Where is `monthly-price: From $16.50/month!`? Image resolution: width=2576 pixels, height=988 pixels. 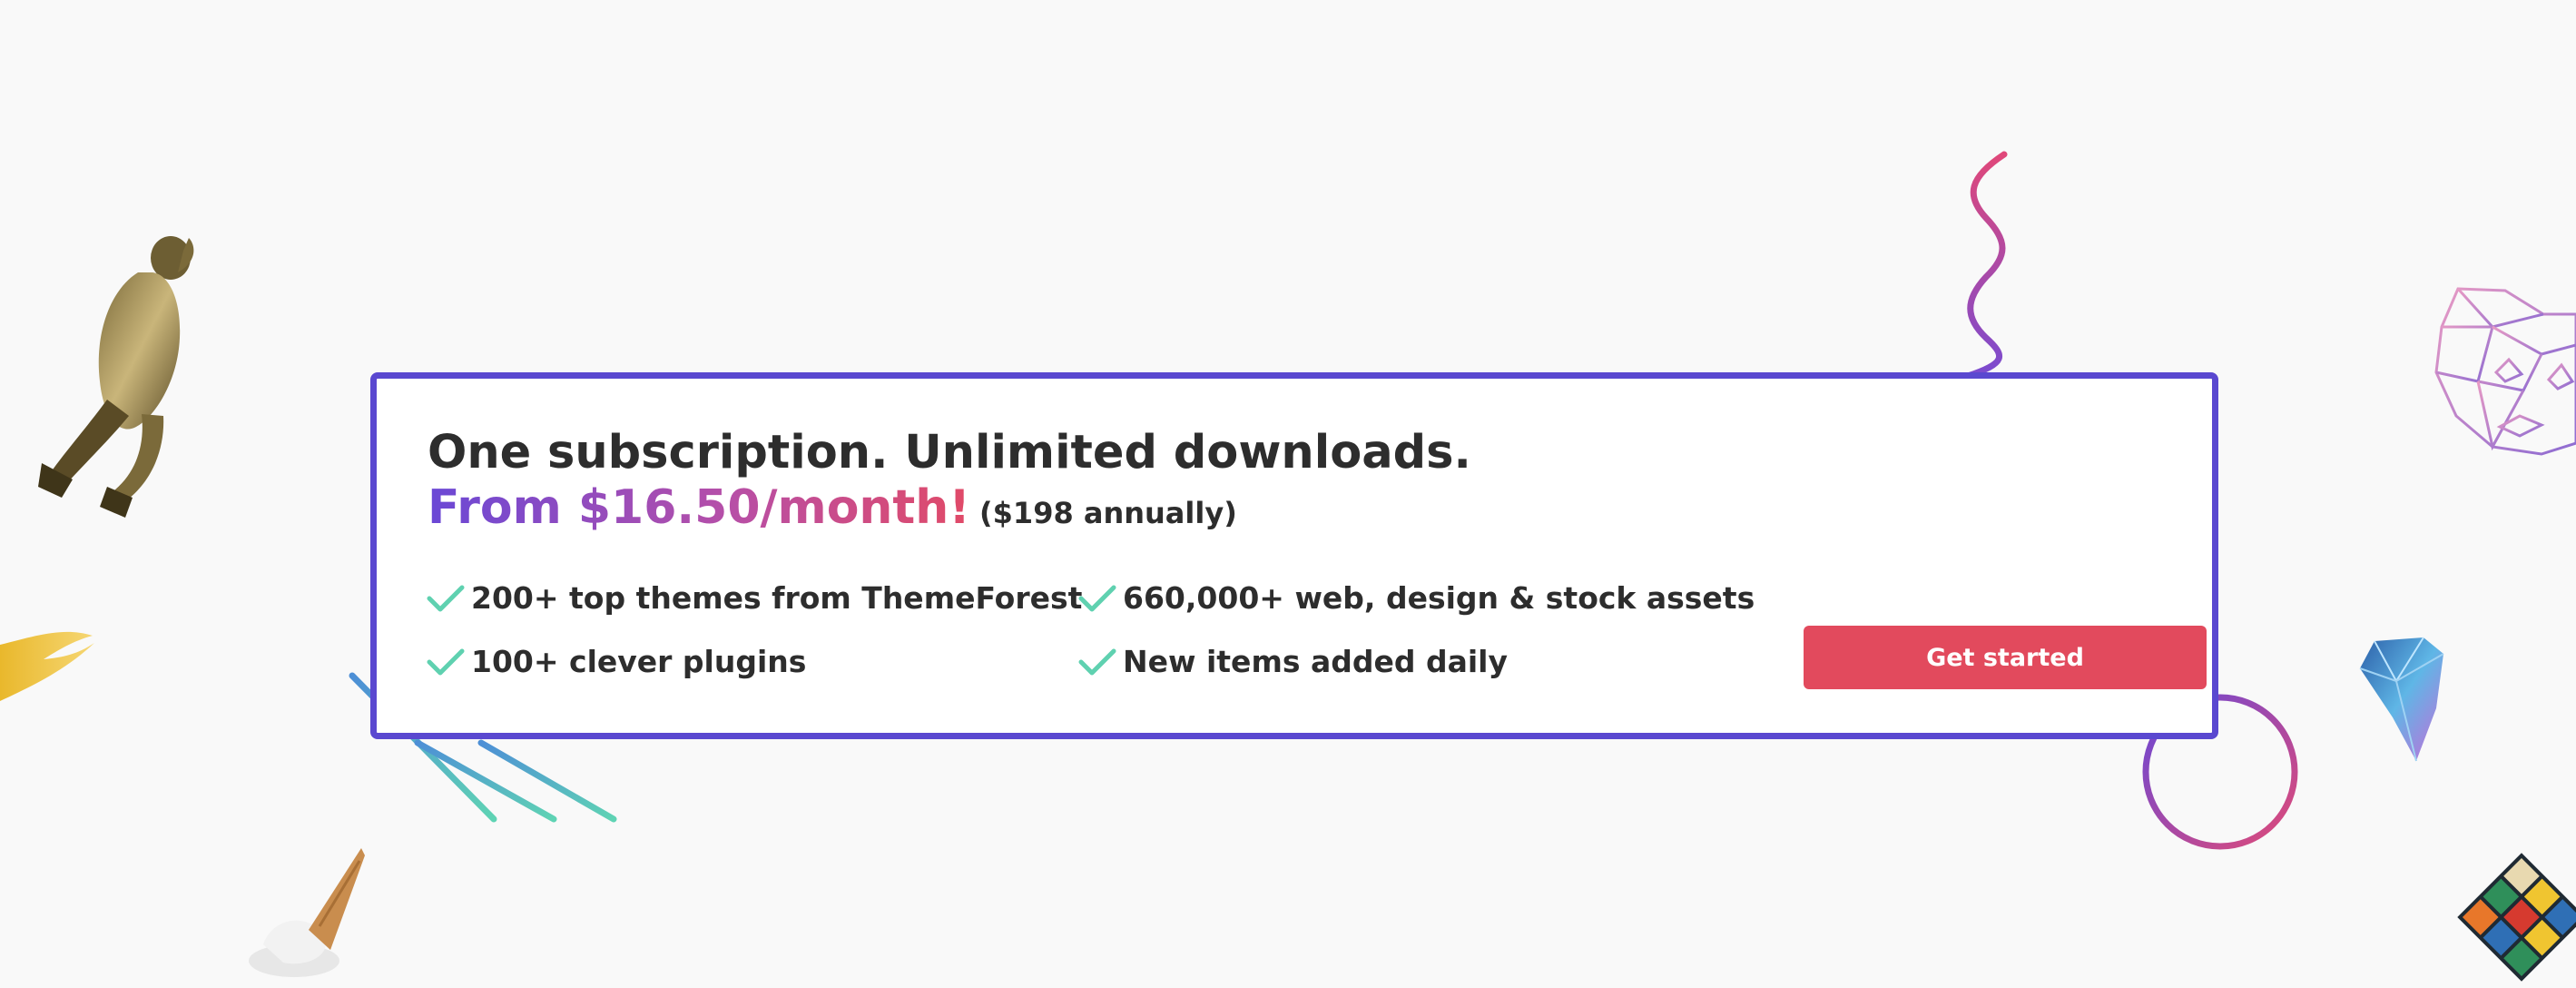
monthly-price: From $16.50/month! is located at coordinates (699, 507).